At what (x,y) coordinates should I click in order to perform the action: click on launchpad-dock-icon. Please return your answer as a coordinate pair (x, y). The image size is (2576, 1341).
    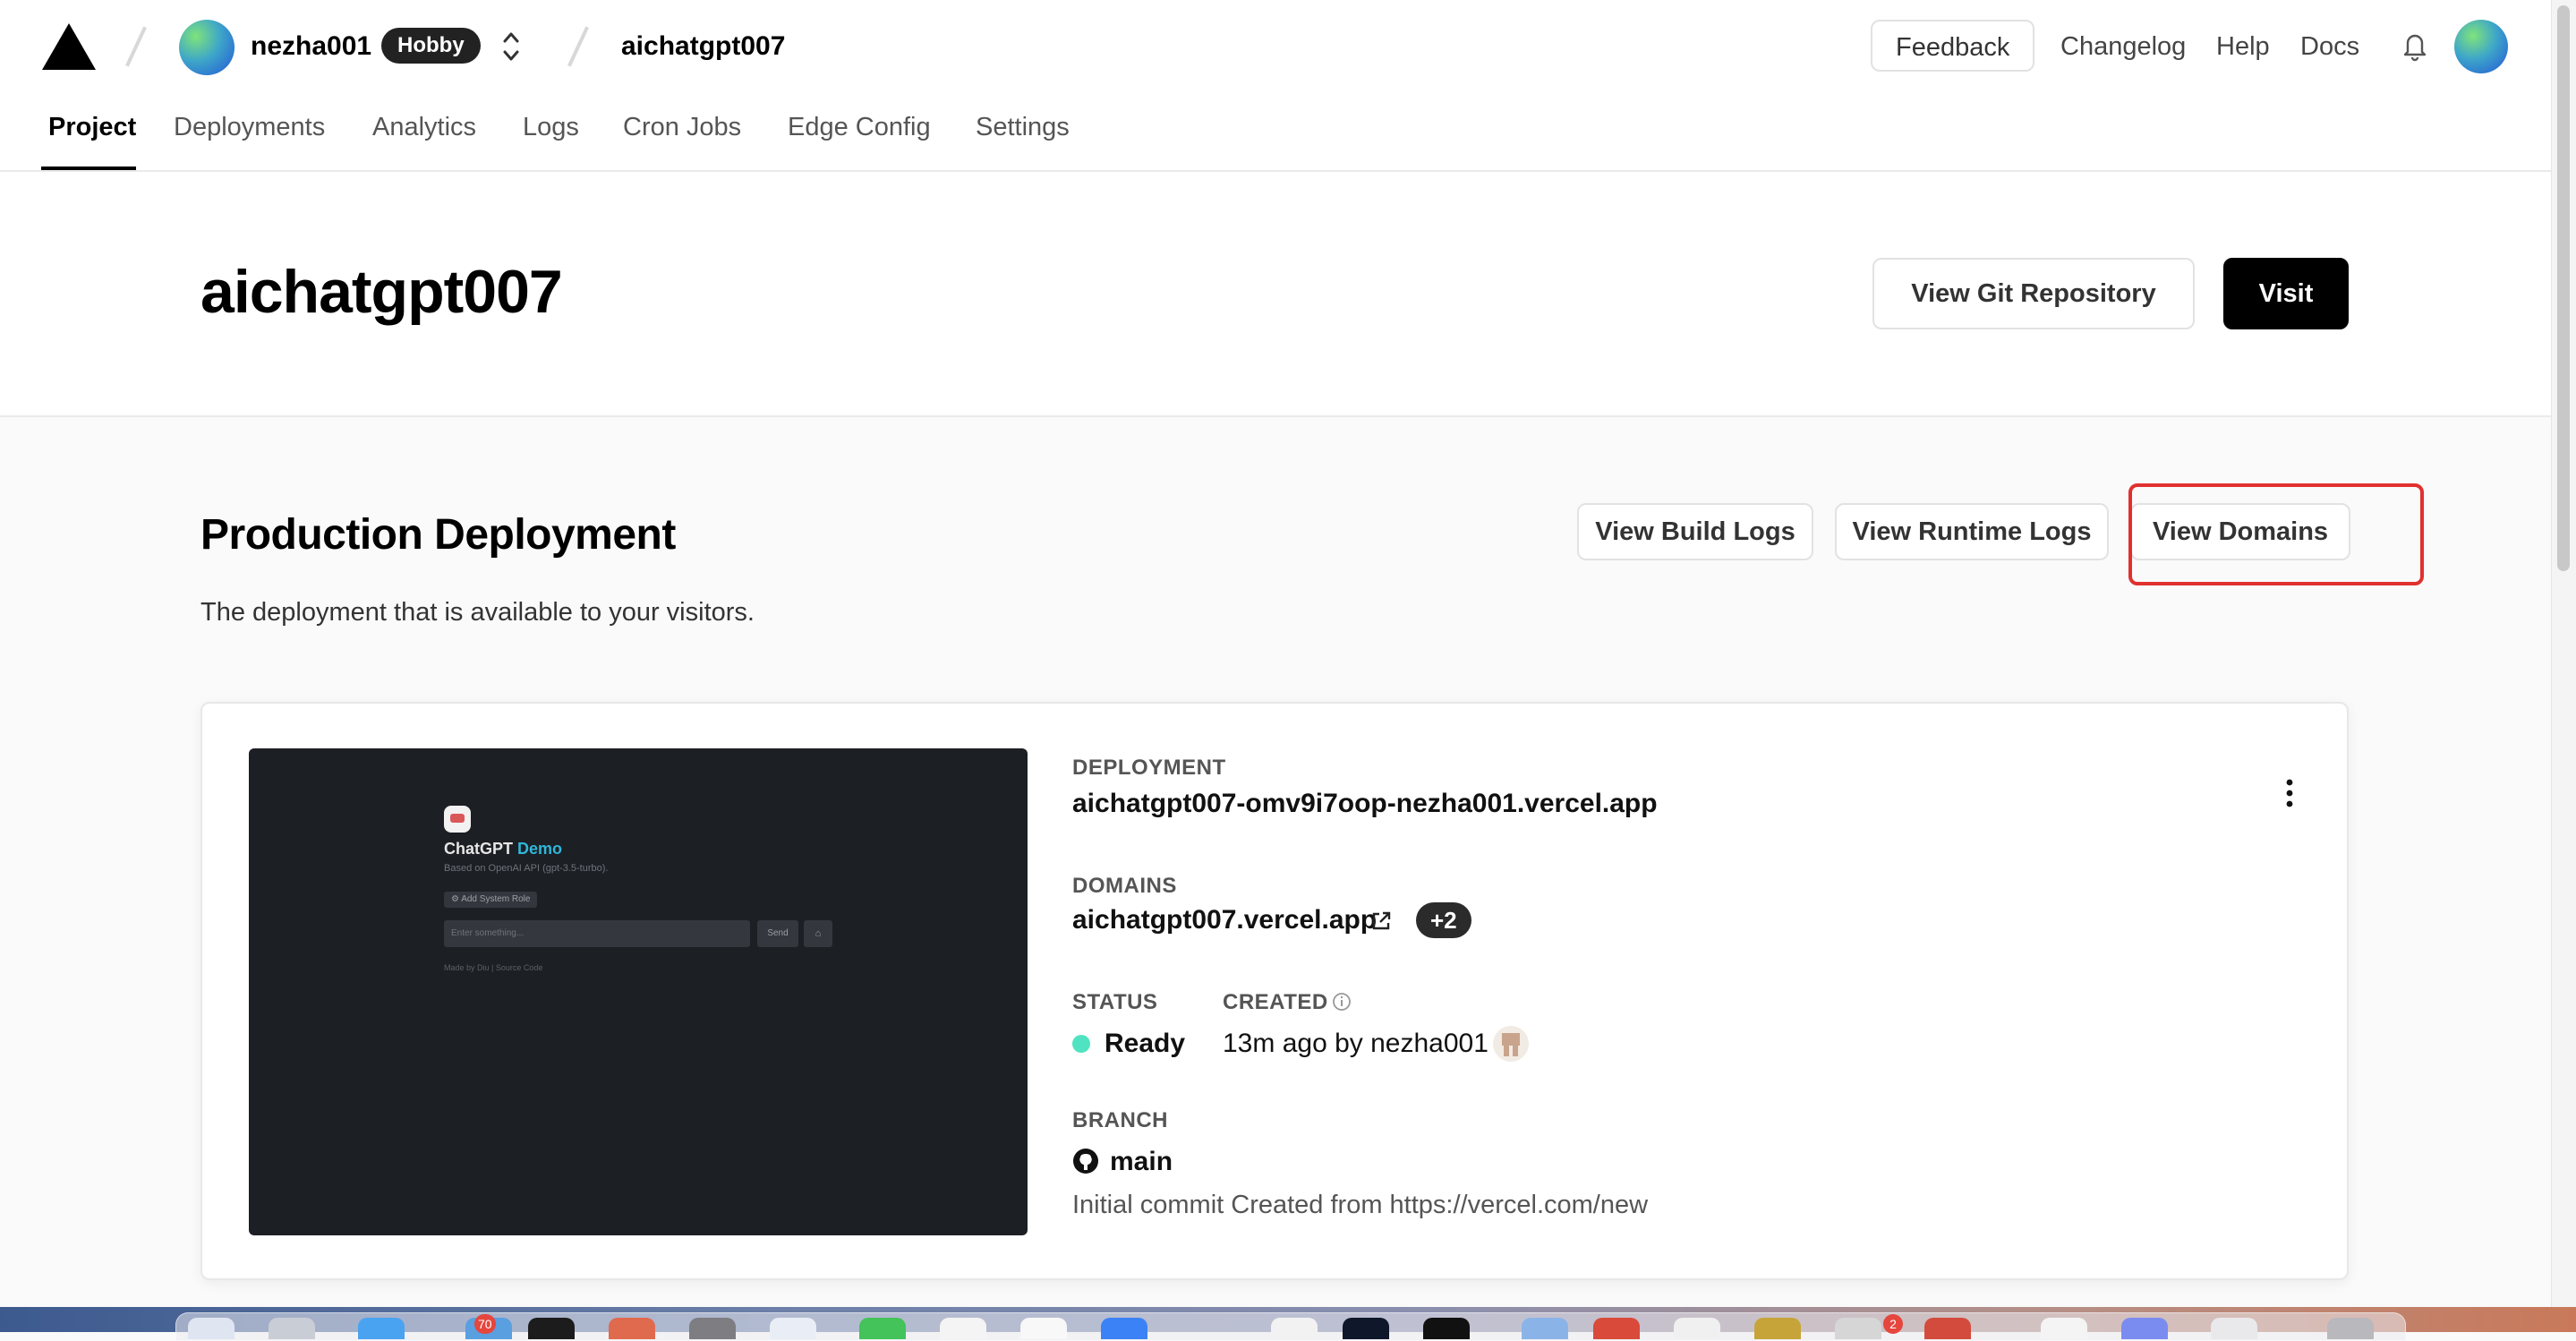
    Looking at the image, I should click on (292, 1328).